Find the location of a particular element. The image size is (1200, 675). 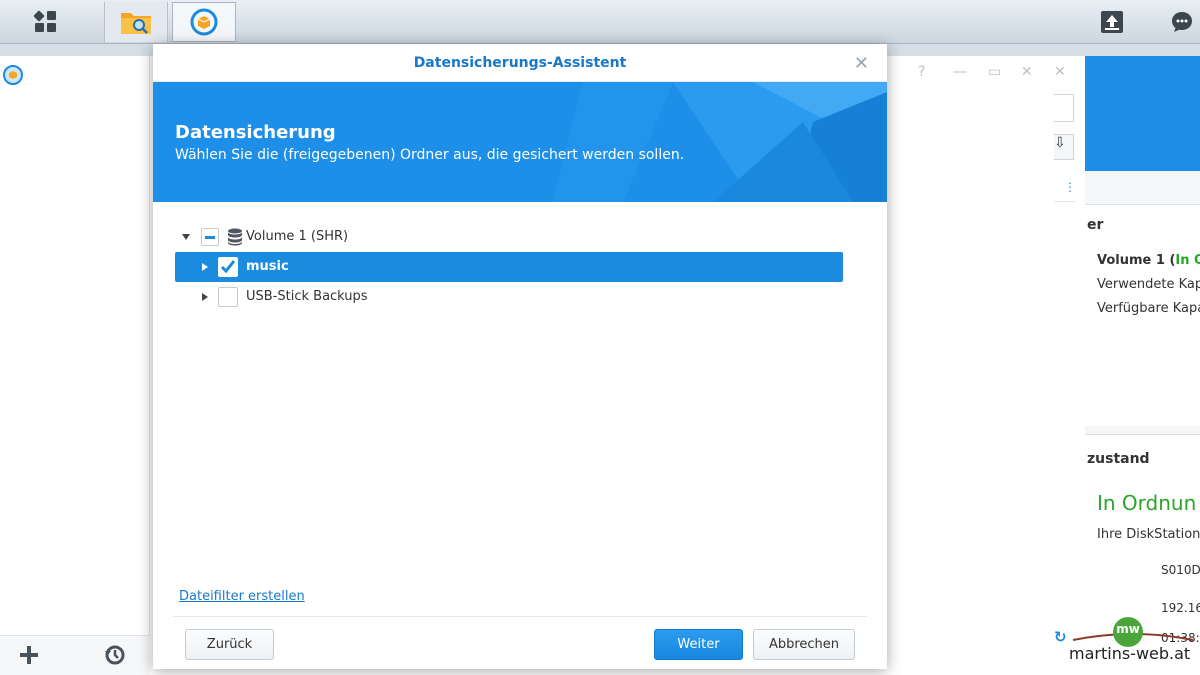

health-status: In Ordnun is located at coordinates (1147, 503).